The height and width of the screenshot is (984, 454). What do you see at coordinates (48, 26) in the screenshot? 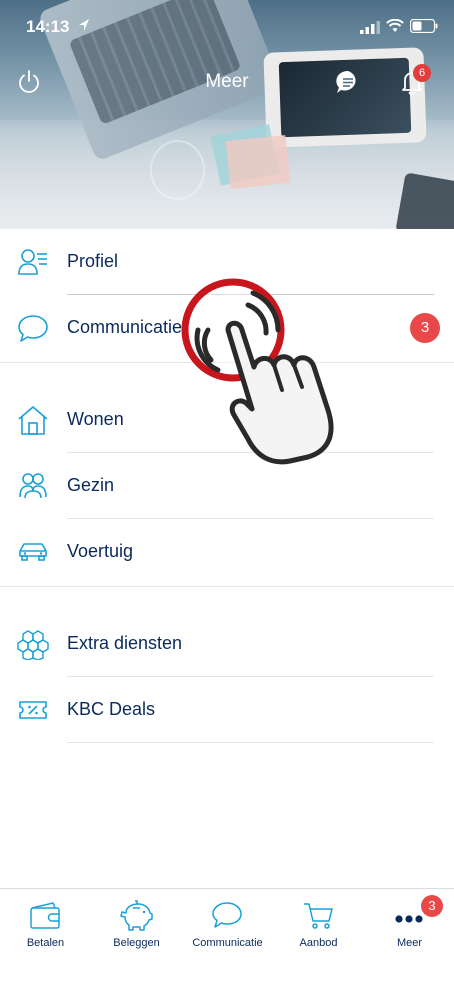
I see `status-time: 14:13` at bounding box center [48, 26].